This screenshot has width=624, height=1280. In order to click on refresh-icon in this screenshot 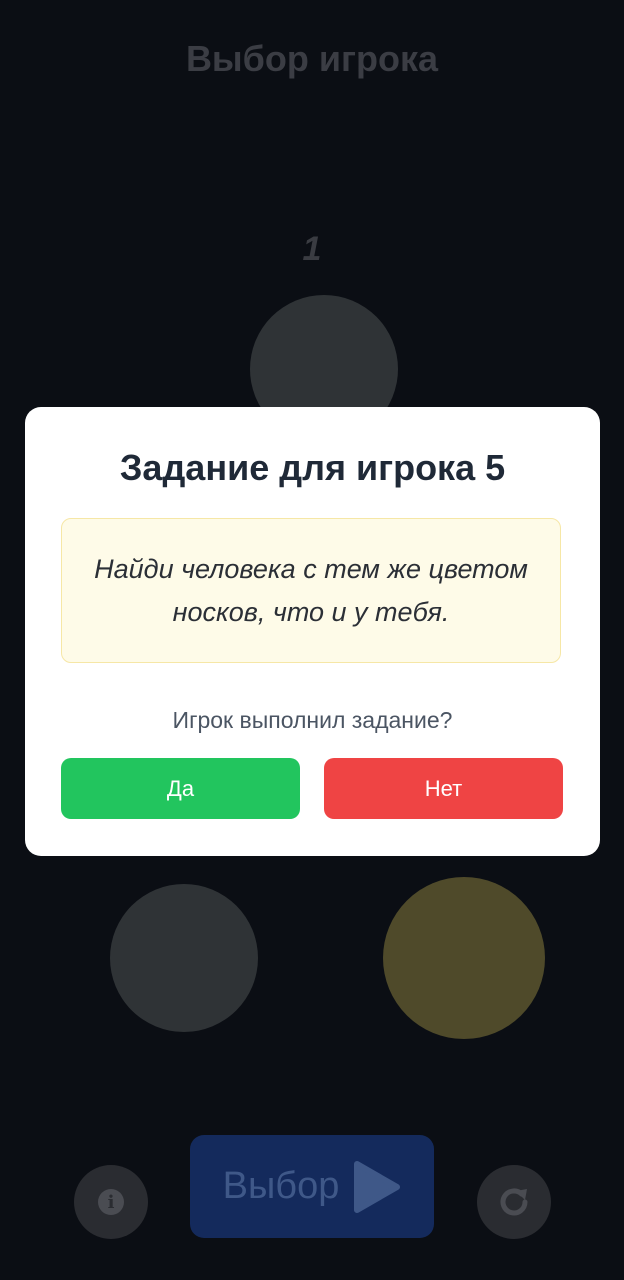, I will do `click(514, 1202)`.